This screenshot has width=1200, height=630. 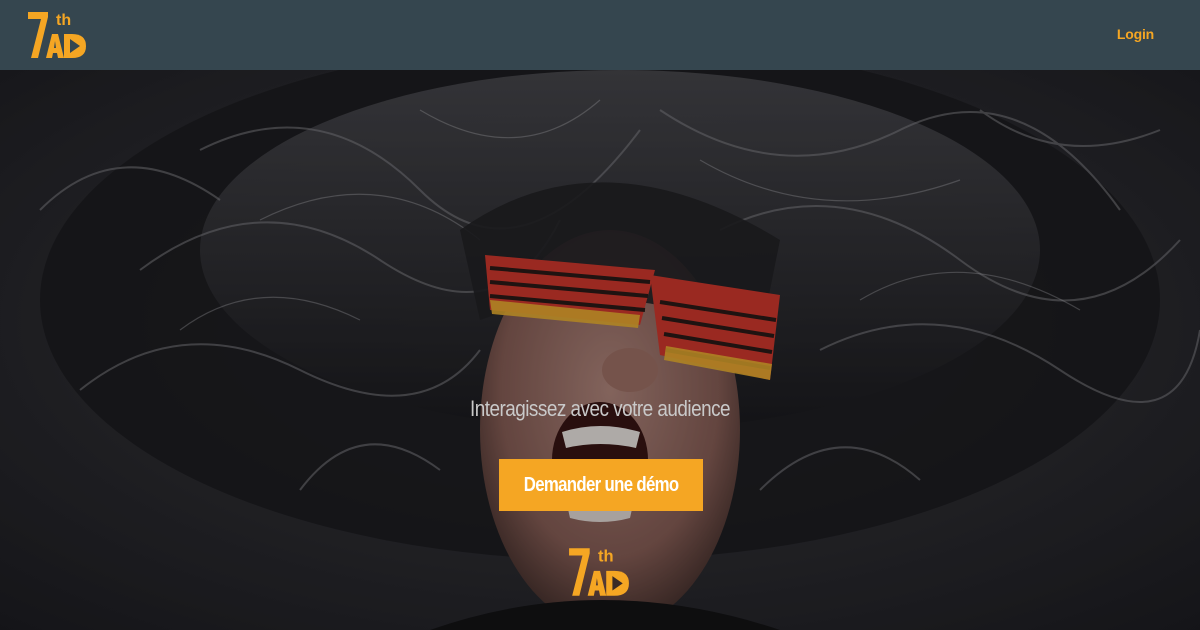 What do you see at coordinates (1135, 34) in the screenshot?
I see `login-link: Login` at bounding box center [1135, 34].